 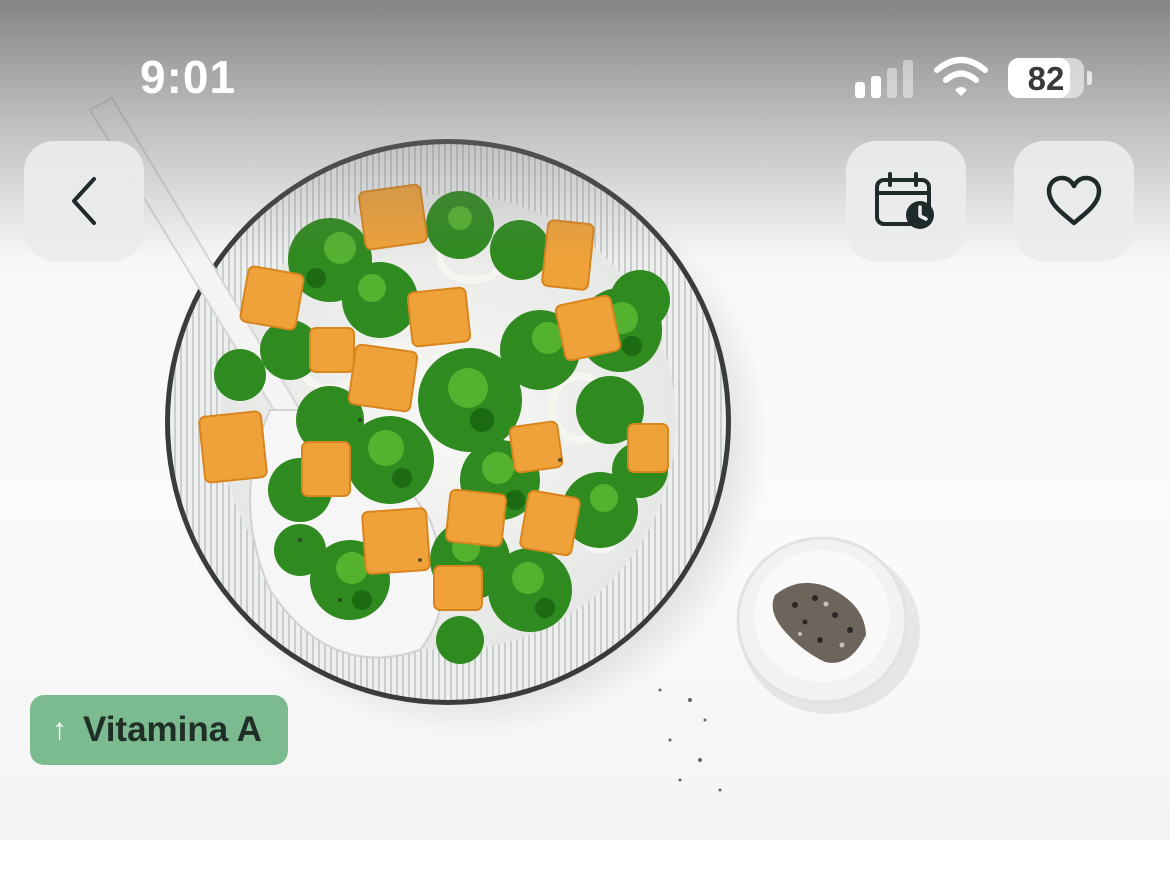 I want to click on nutrient-tag: ↑ Vitamina A, so click(x=159, y=730).